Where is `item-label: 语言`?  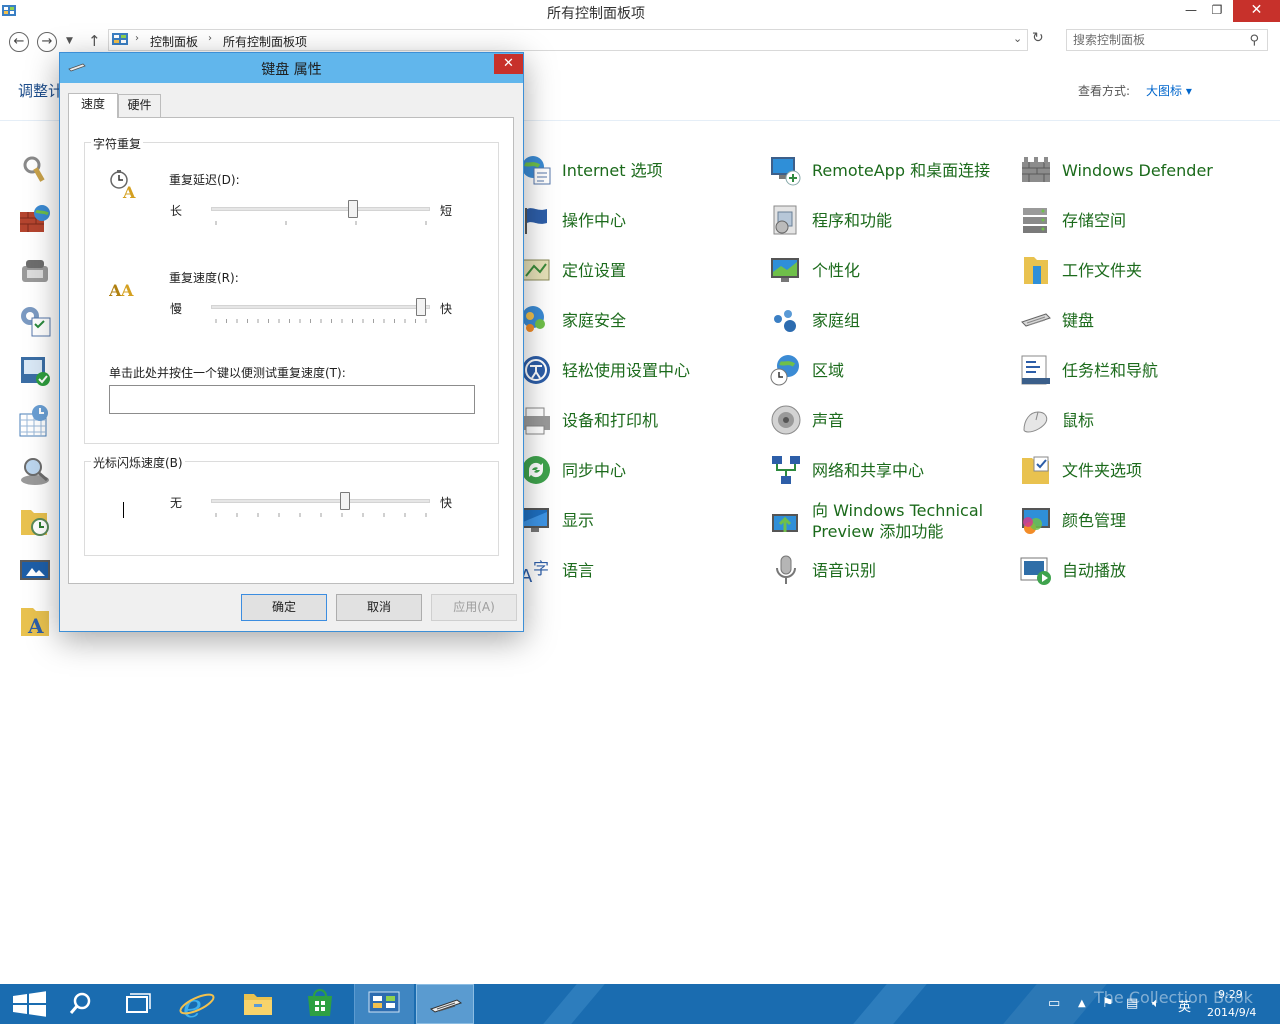 item-label: 语言 is located at coordinates (578, 570).